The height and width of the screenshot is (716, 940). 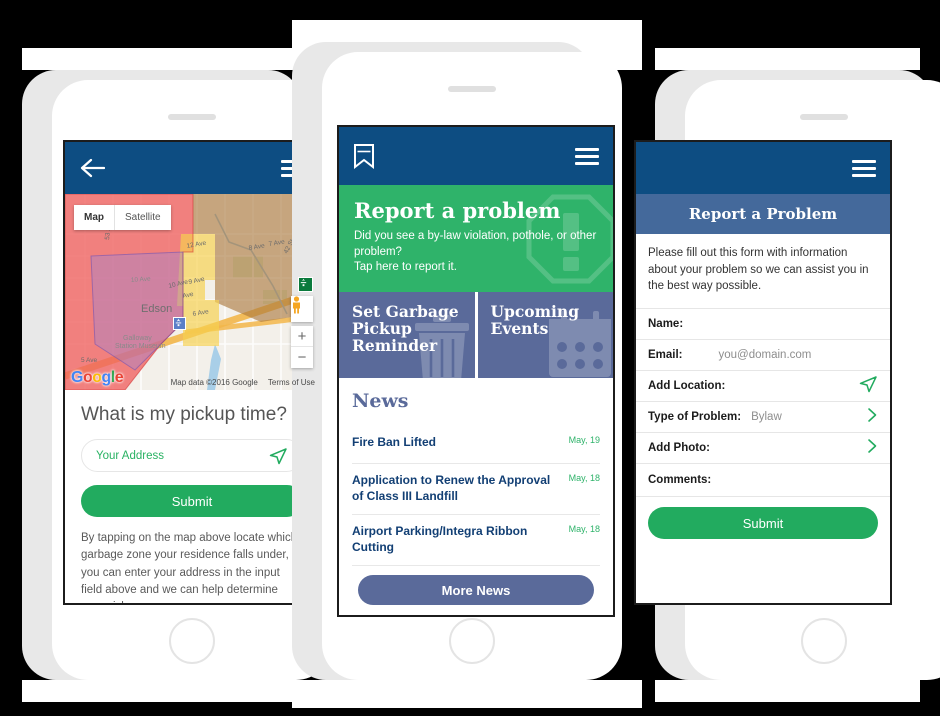 What do you see at coordinates (302, 309) in the screenshot?
I see `street-view-pegman-icon` at bounding box center [302, 309].